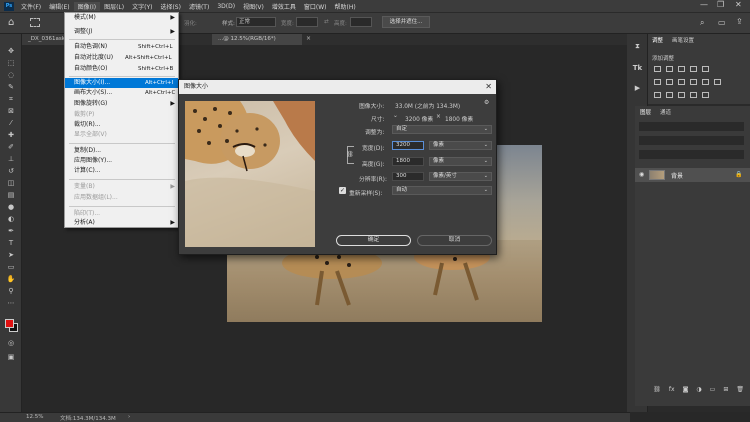  What do you see at coordinates (308, 38) in the screenshot?
I see `tab-close-icon: ×` at bounding box center [308, 38].